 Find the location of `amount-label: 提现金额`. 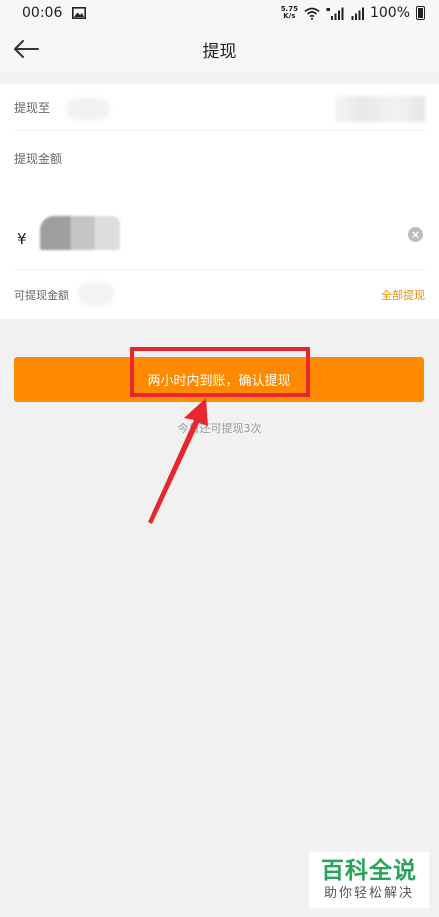

amount-label: 提现金额 is located at coordinates (38, 159).